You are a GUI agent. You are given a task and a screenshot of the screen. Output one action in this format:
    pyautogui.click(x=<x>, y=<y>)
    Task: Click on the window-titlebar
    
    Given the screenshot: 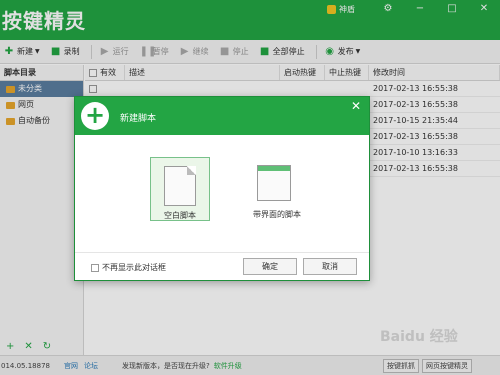 What is the action you would take?
    pyautogui.click(x=274, y=168)
    